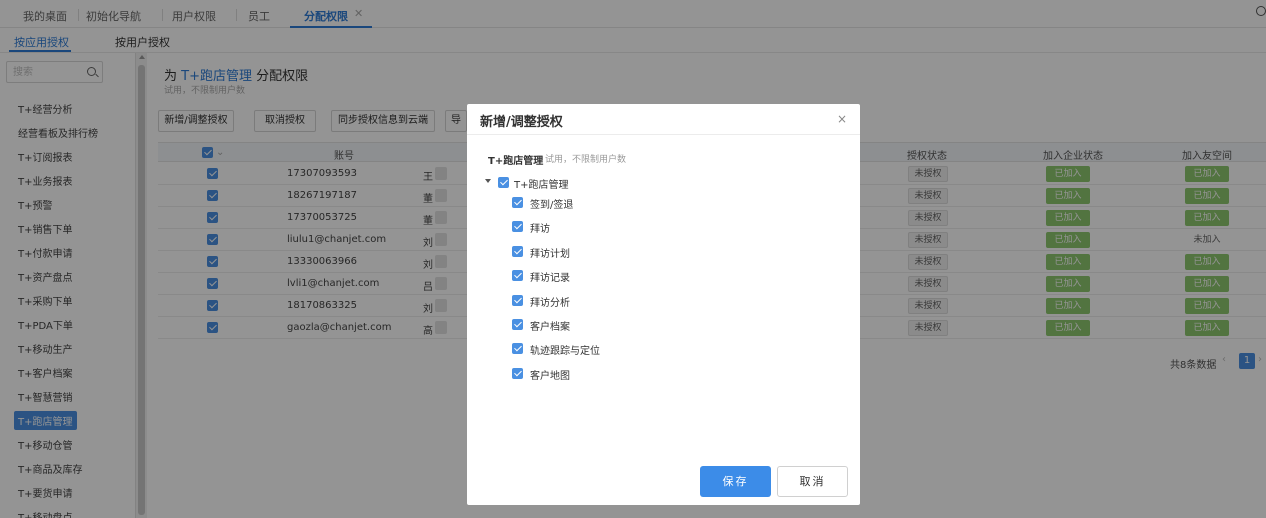 The height and width of the screenshot is (518, 1266). Describe the element at coordinates (488, 181) in the screenshot. I see `caret-down-icon` at that location.